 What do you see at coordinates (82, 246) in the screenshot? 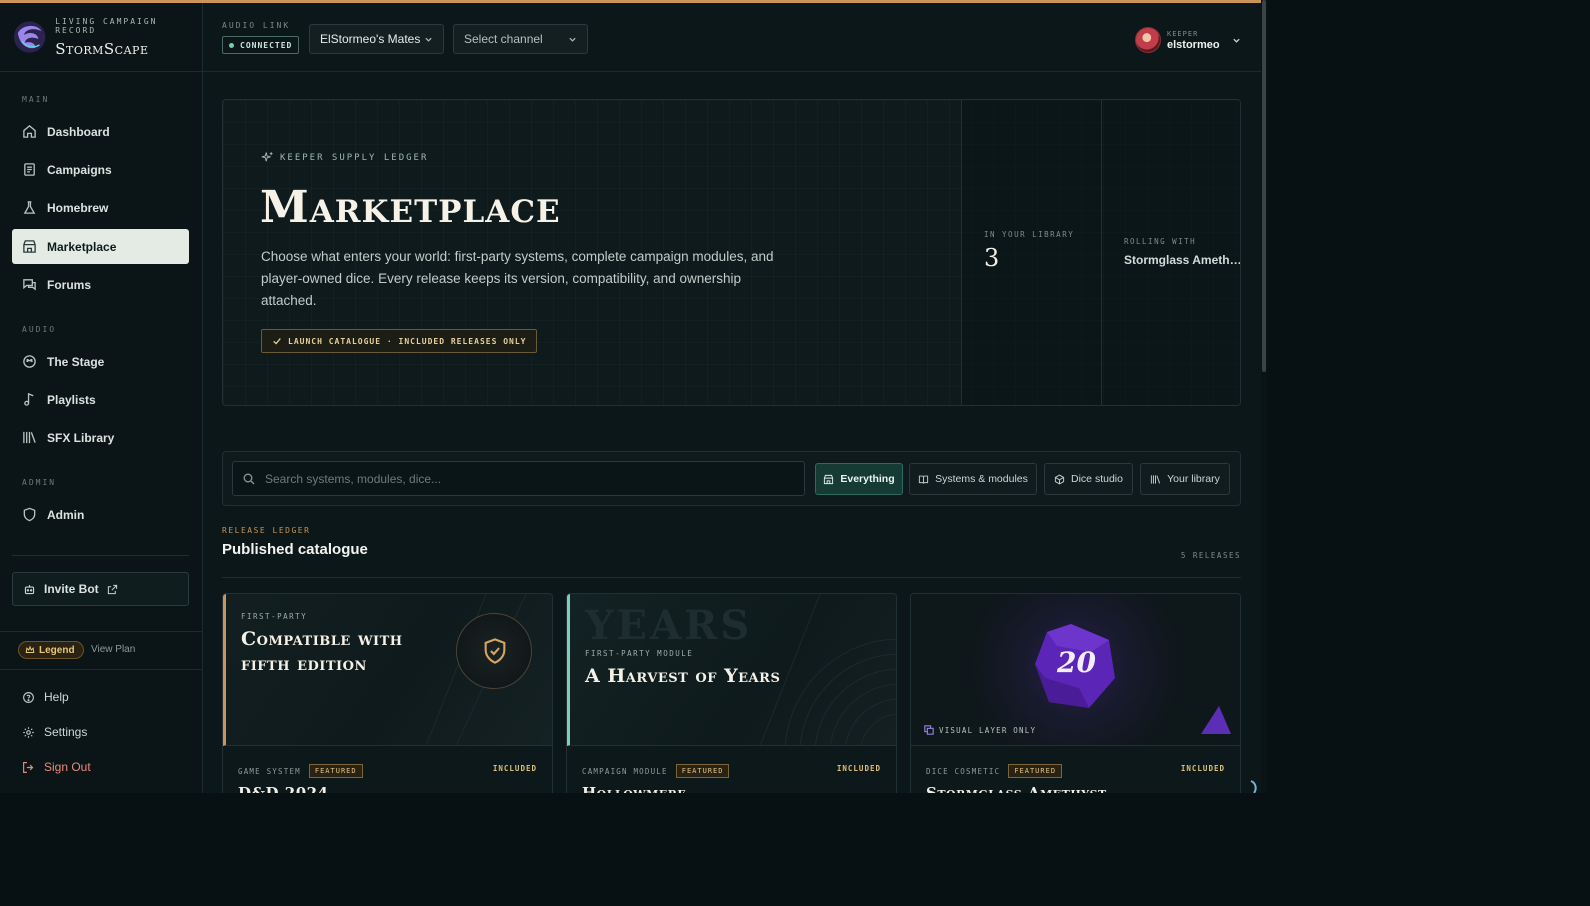
I see `sidebar-item-label: Marketplace` at bounding box center [82, 246].